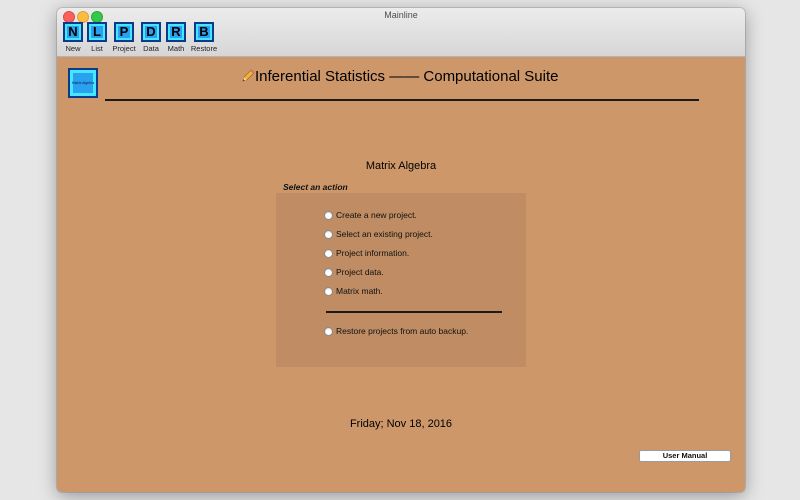 This screenshot has height=500, width=800. I want to click on action-project-information: Project information., so click(366, 253).